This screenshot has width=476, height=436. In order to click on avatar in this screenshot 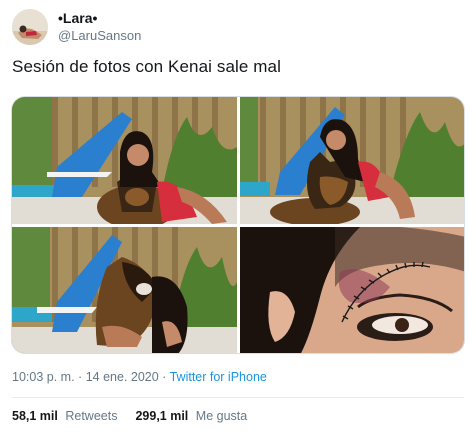, I will do `click(30, 27)`.